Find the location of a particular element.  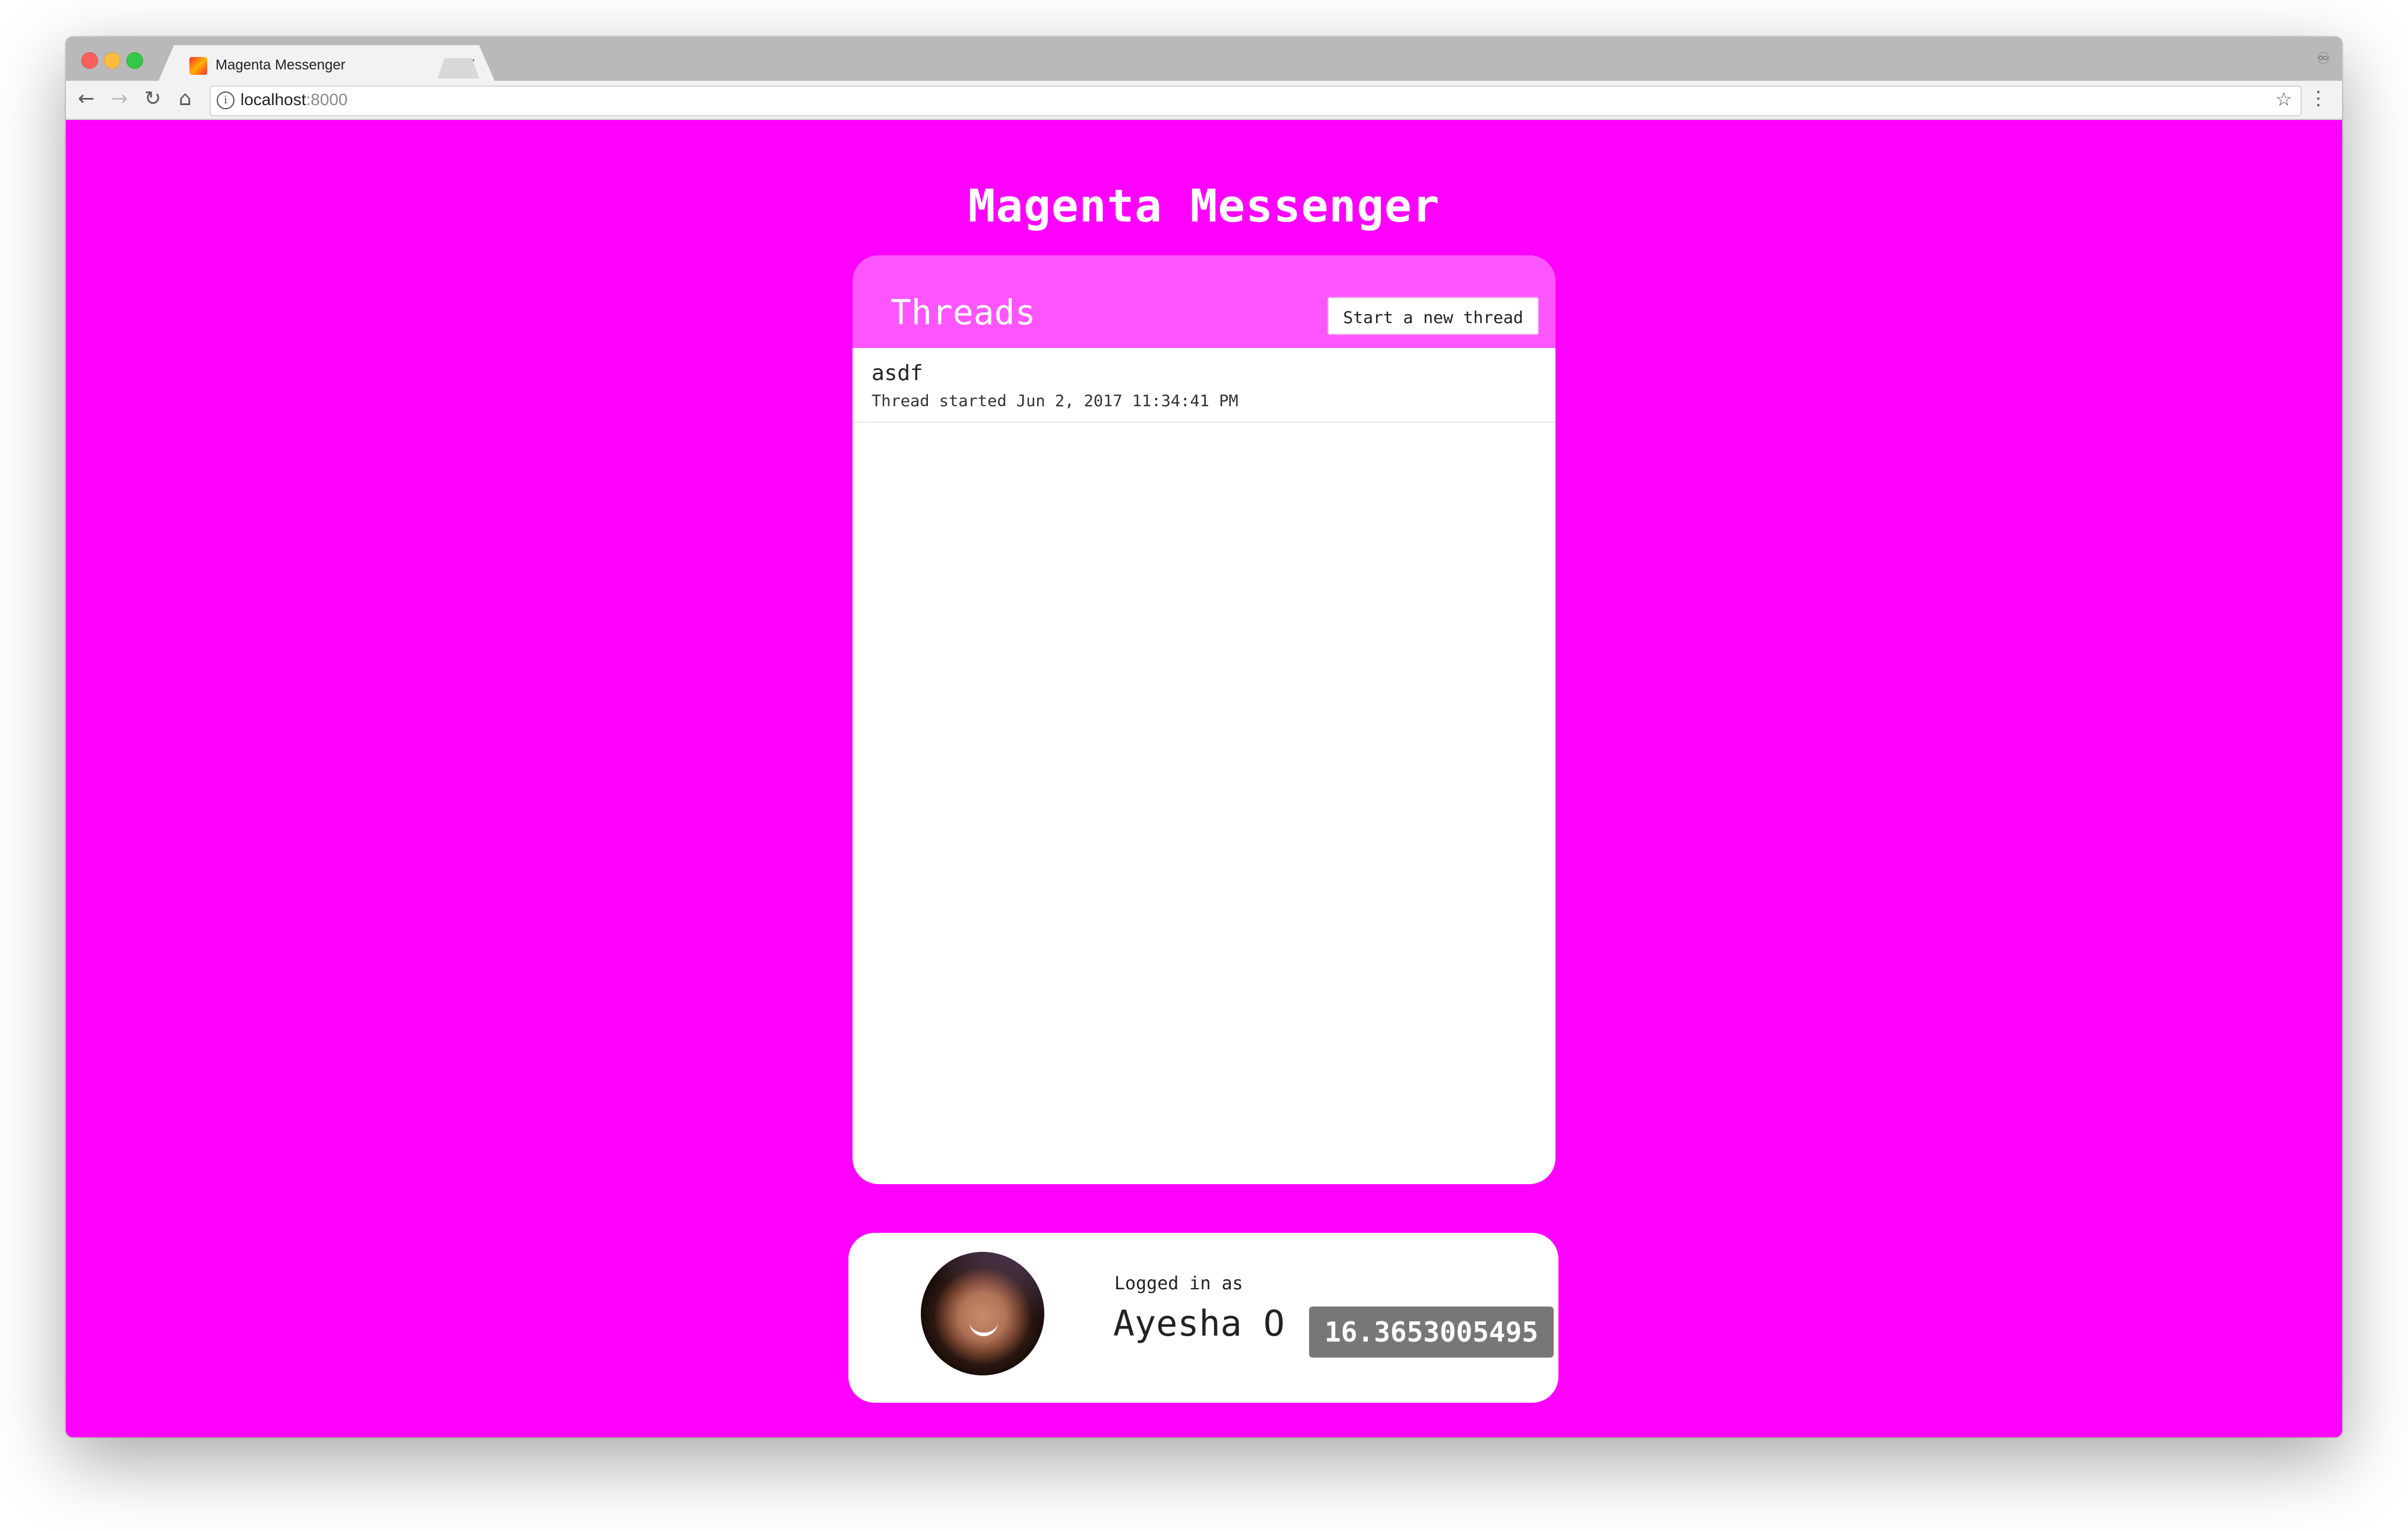

new-tab-button is located at coordinates (459, 68).